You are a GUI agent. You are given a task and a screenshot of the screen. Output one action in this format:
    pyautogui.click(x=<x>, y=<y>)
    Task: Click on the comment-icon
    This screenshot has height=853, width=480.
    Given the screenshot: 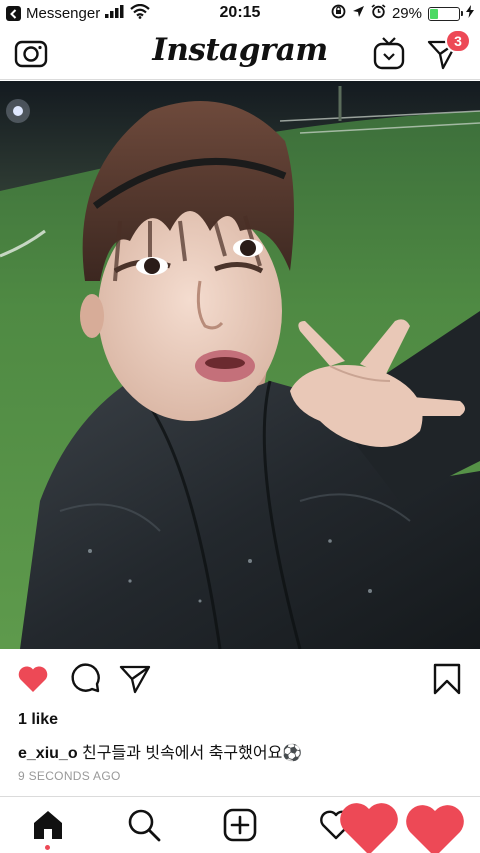 What is the action you would take?
    pyautogui.click(x=85, y=678)
    